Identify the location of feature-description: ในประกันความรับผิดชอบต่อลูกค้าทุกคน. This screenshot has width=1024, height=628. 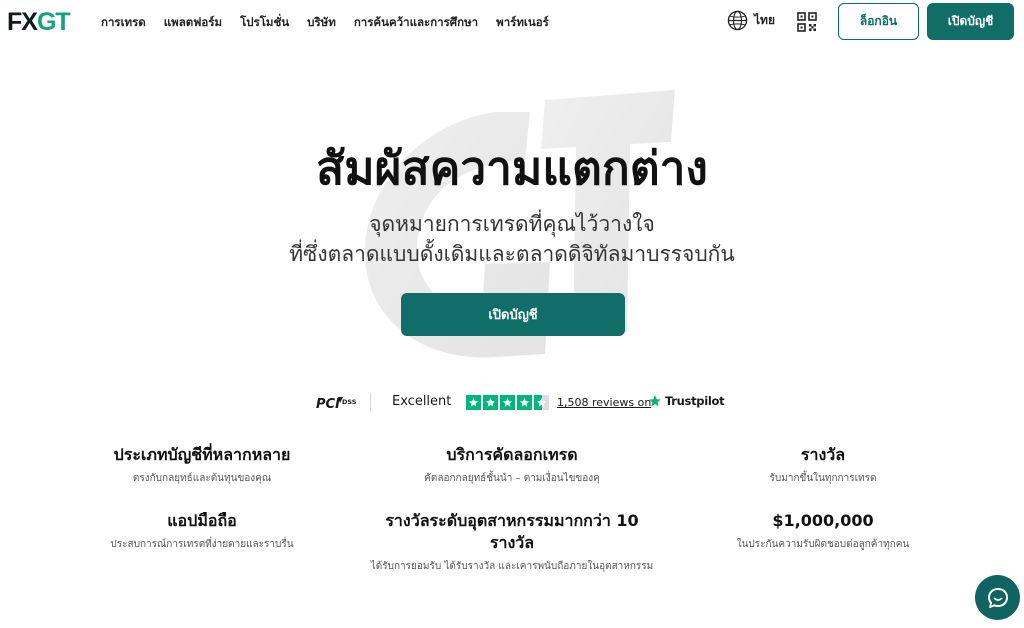
(823, 544).